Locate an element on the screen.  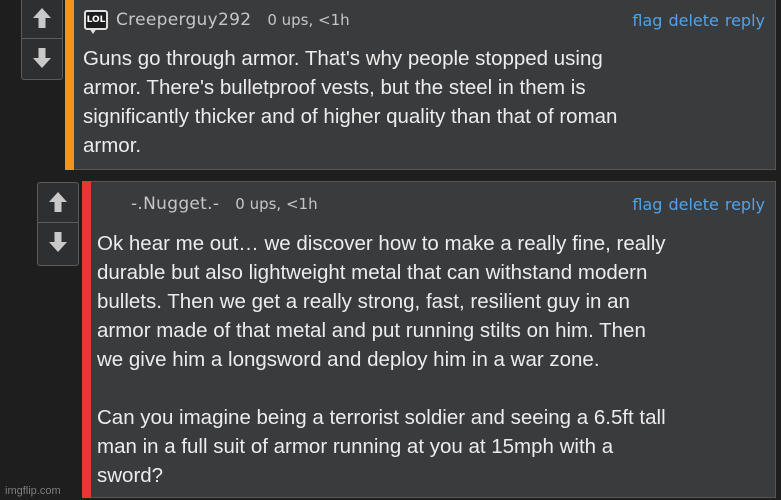
comment-meta: -.Nugget.- 0 ups, <1h flag delete reply is located at coordinates (453, 204).